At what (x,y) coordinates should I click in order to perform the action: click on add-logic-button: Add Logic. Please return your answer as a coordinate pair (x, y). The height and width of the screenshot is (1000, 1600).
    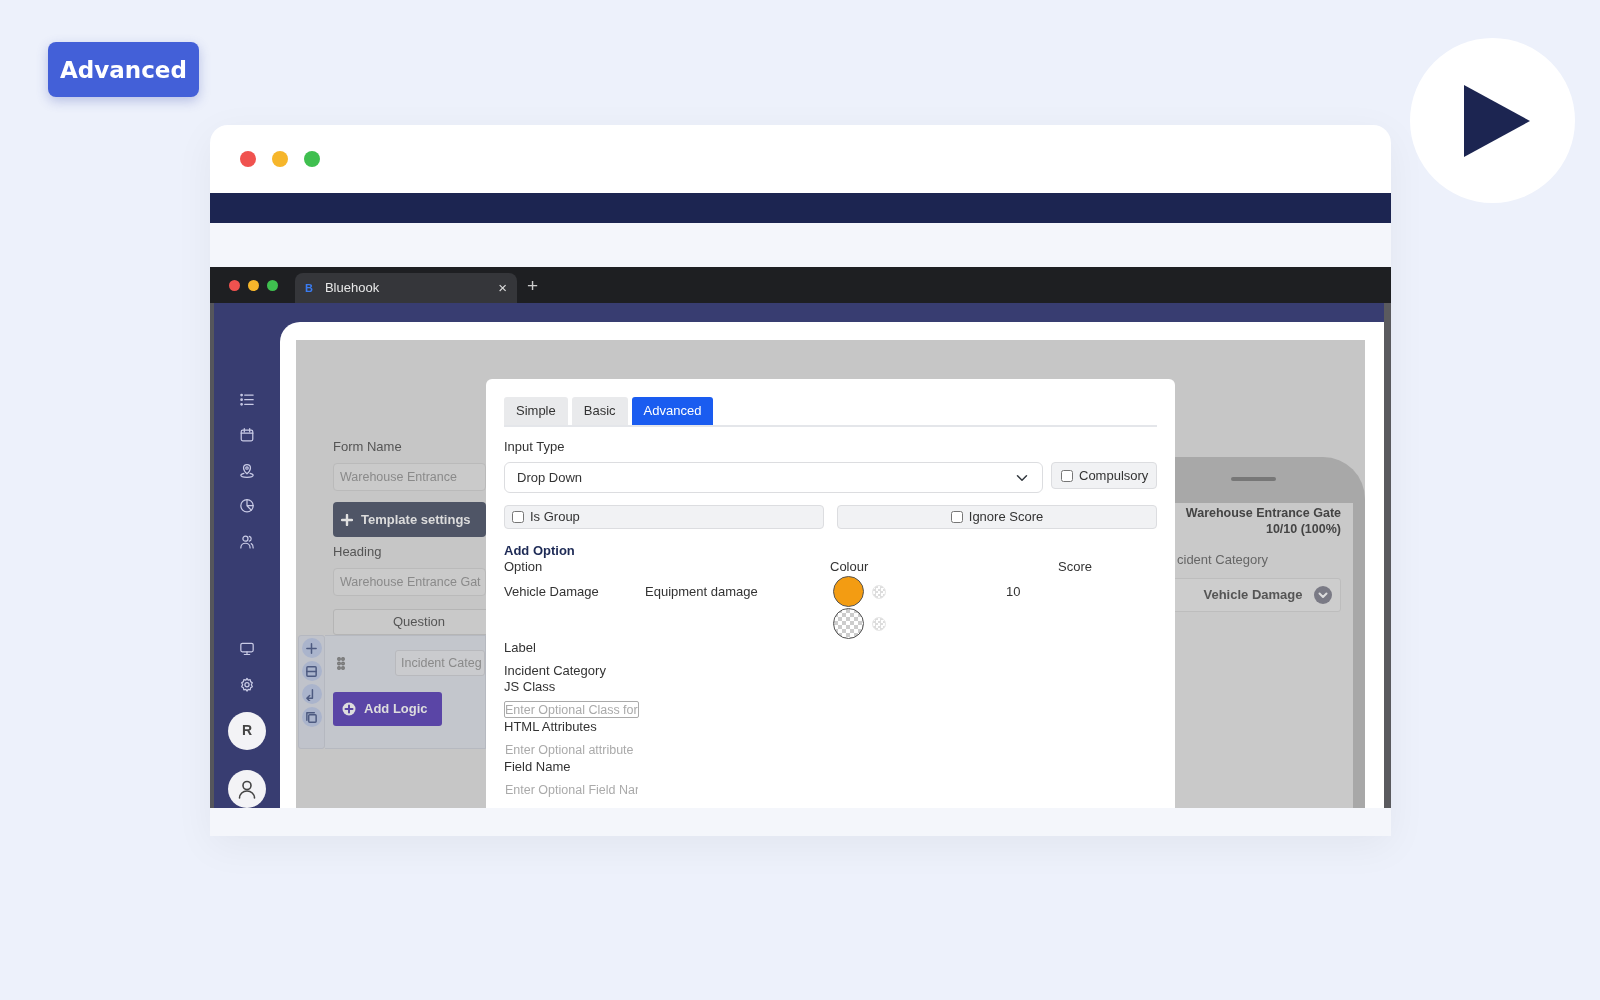
    Looking at the image, I should click on (387, 709).